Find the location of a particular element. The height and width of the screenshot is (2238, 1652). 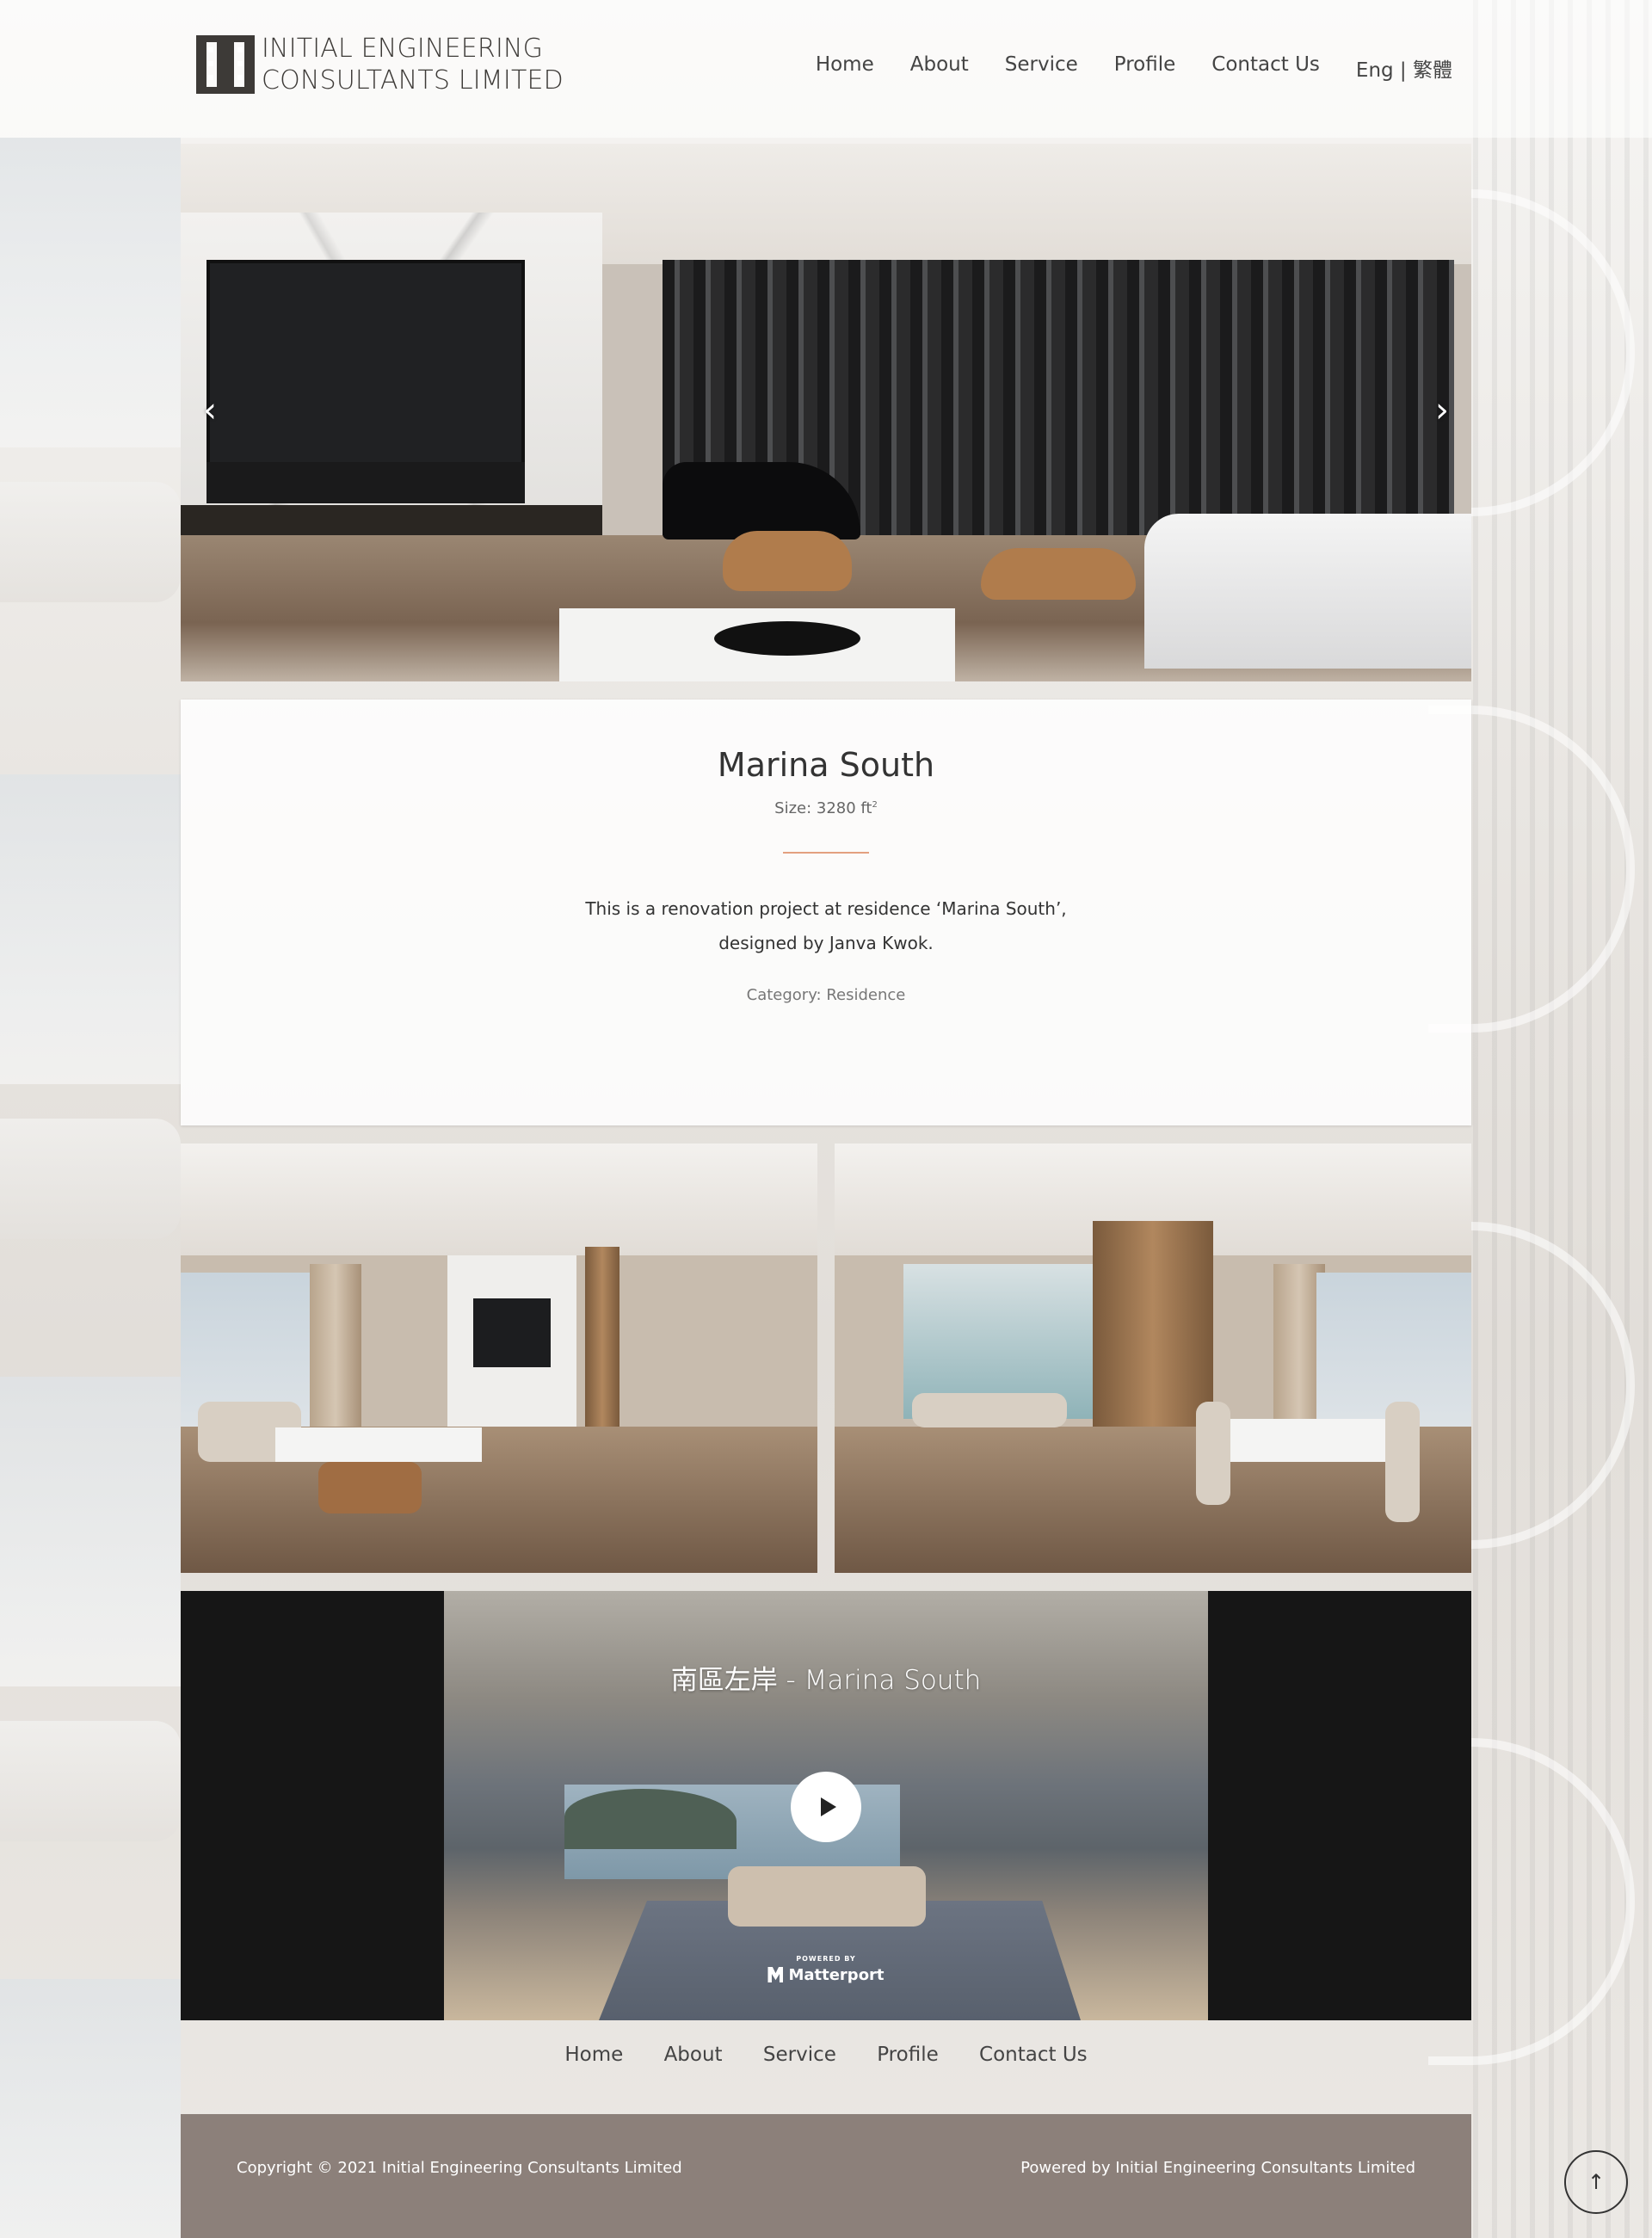

footer-nav: Home About Service Profile Contact Us is located at coordinates (826, 2055).